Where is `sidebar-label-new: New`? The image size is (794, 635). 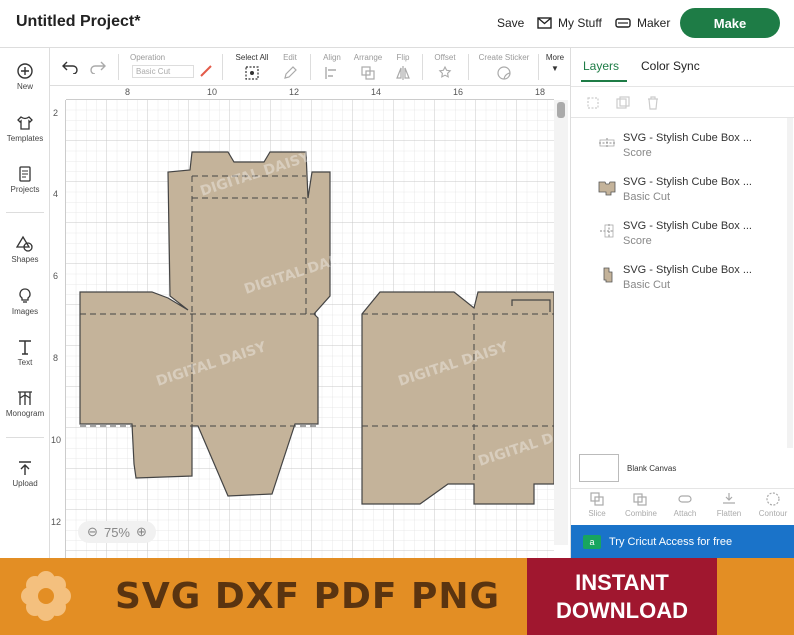 sidebar-label-new: New is located at coordinates (24, 86).